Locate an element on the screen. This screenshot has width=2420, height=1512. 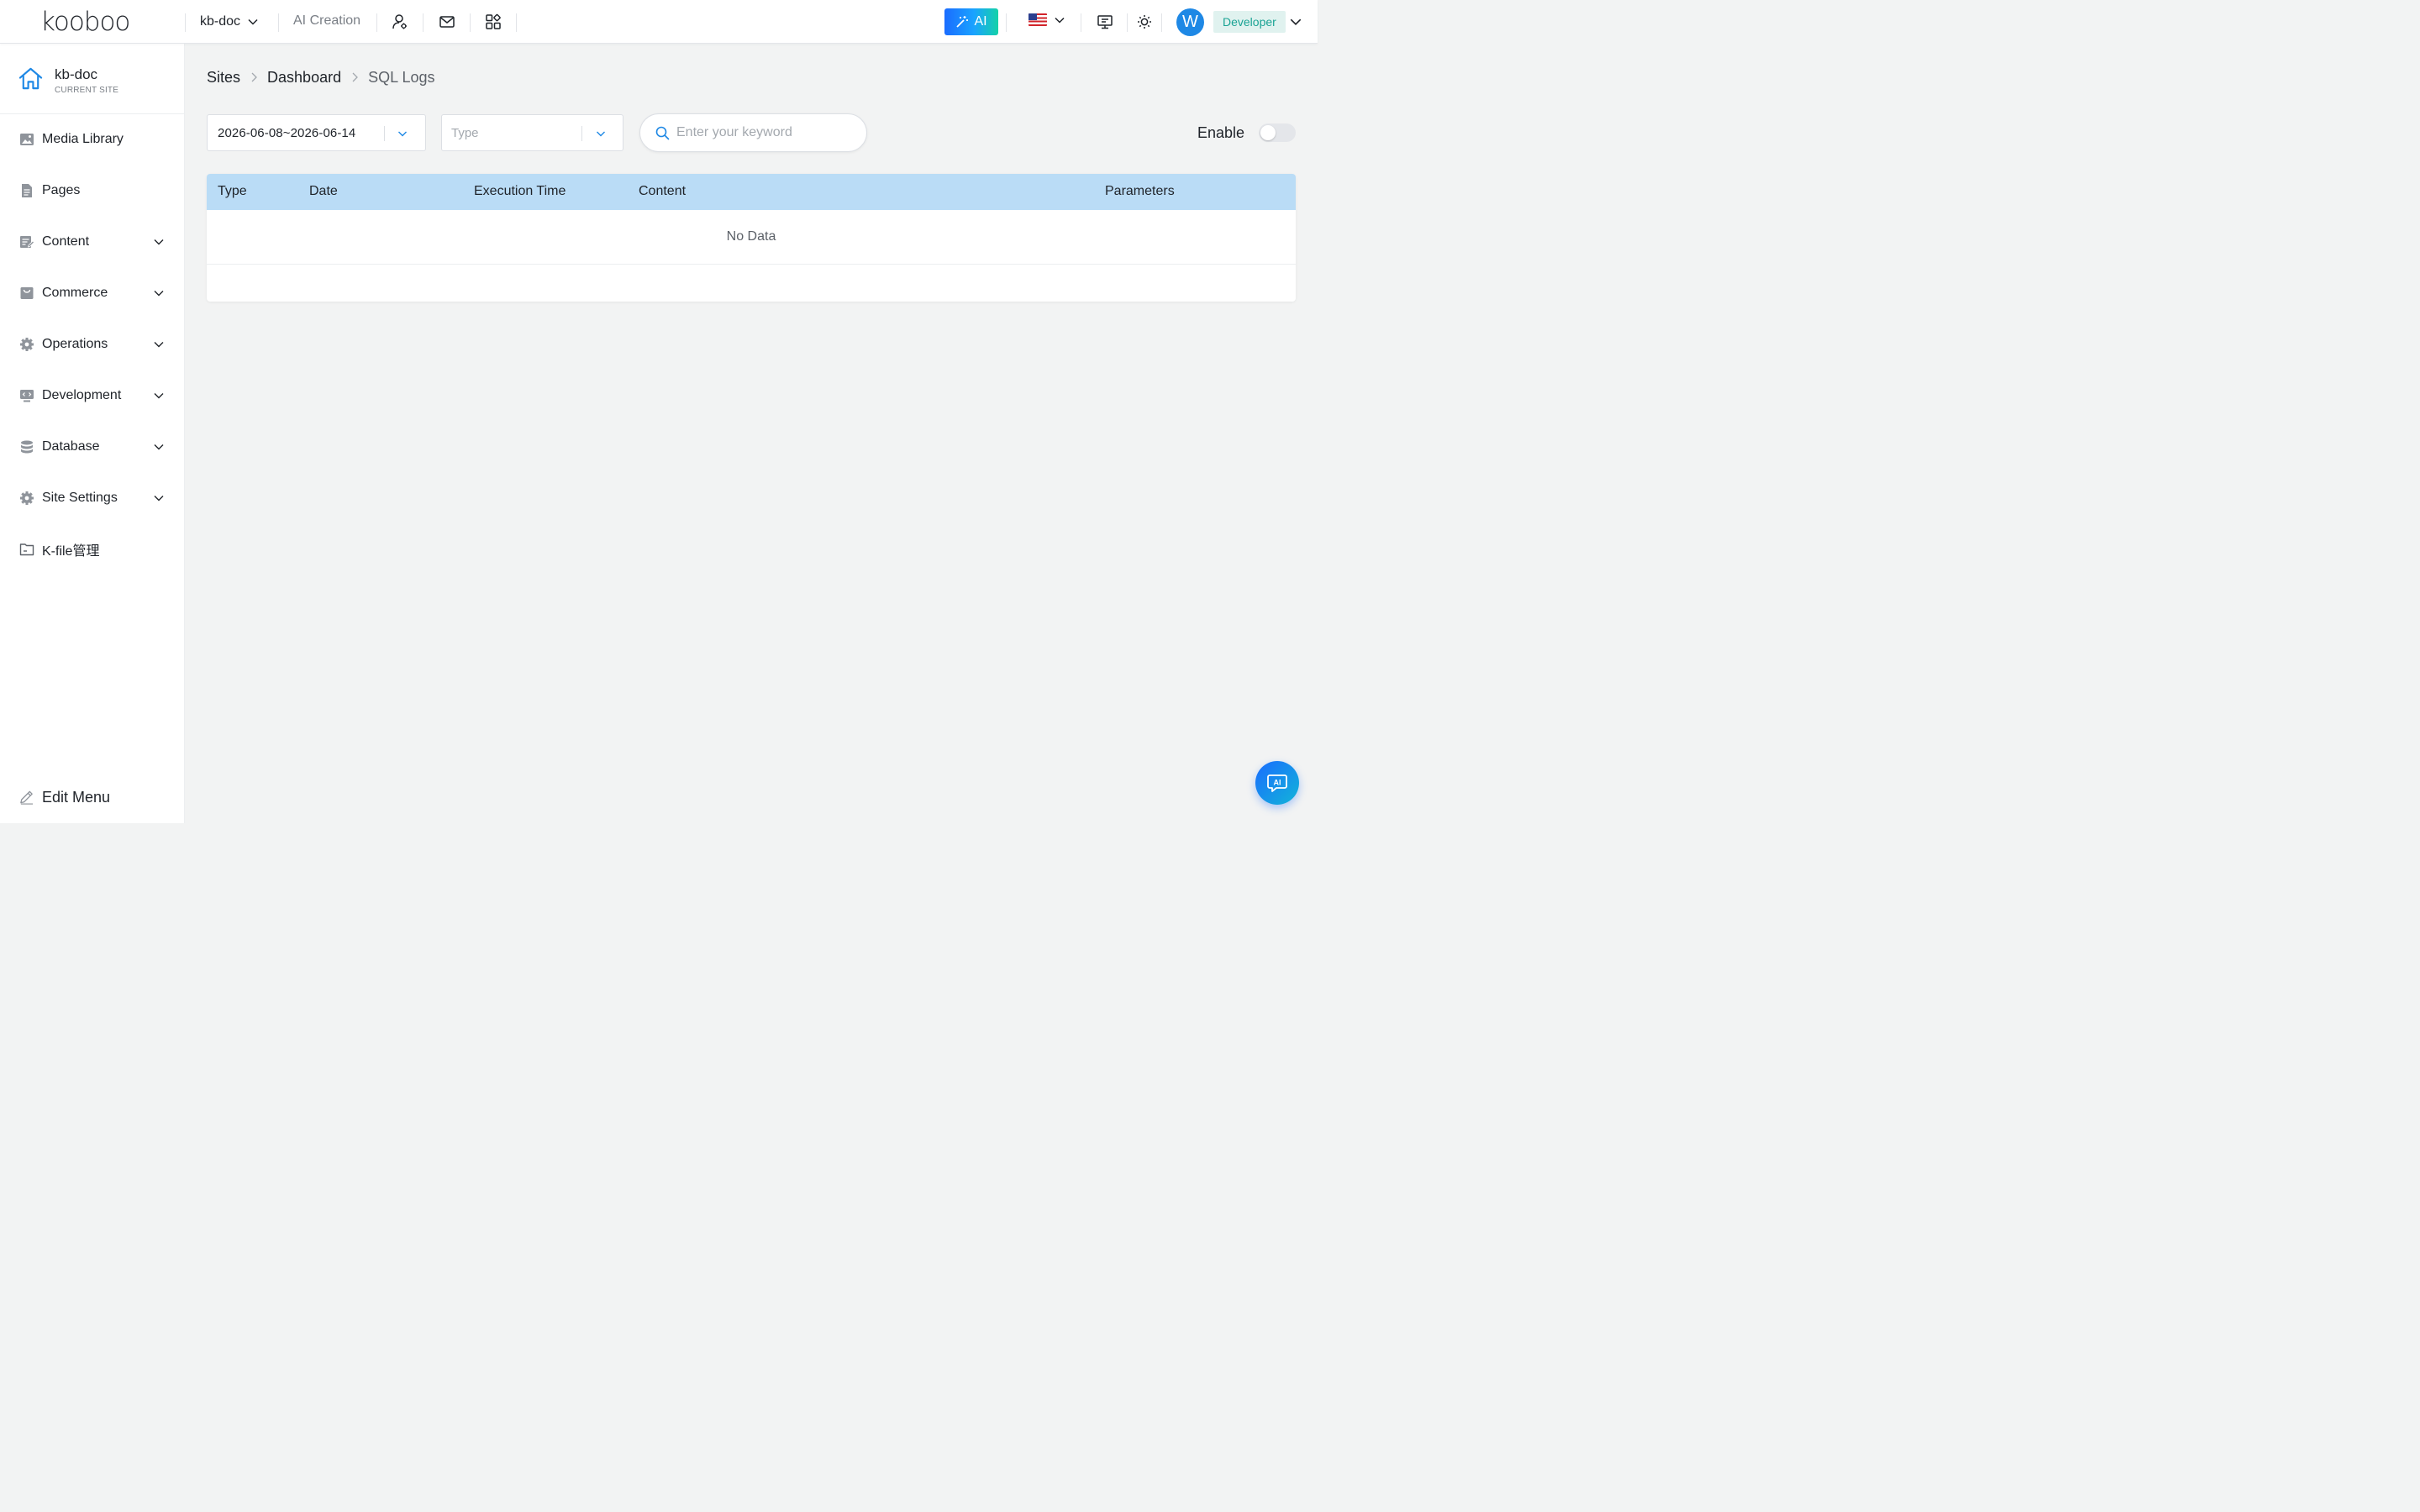
search-icon is located at coordinates (662, 133).